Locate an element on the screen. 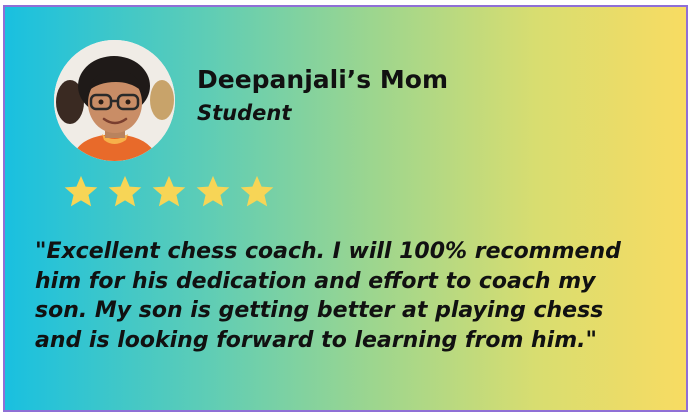 This screenshot has width=693, height=419. avatar is located at coordinates (114, 100).